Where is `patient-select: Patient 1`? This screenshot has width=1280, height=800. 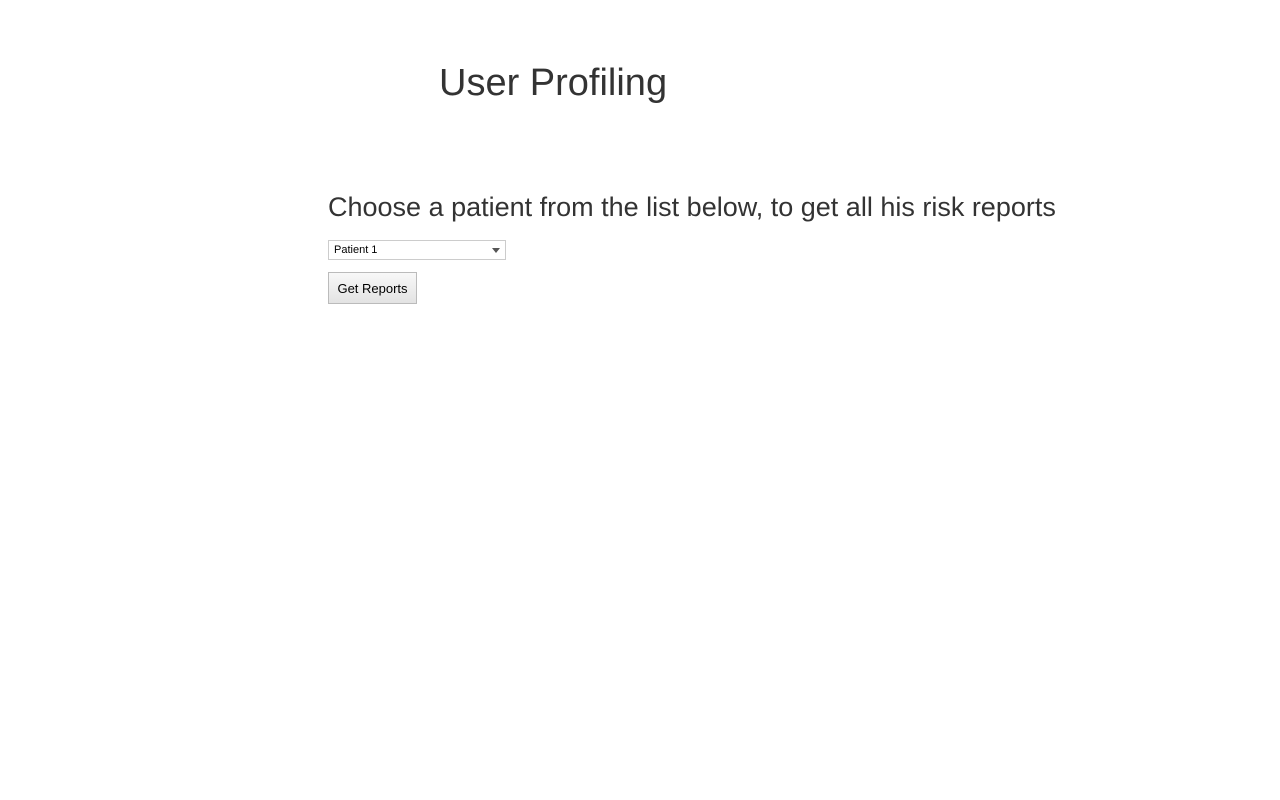
patient-select: Patient 1 is located at coordinates (417, 250).